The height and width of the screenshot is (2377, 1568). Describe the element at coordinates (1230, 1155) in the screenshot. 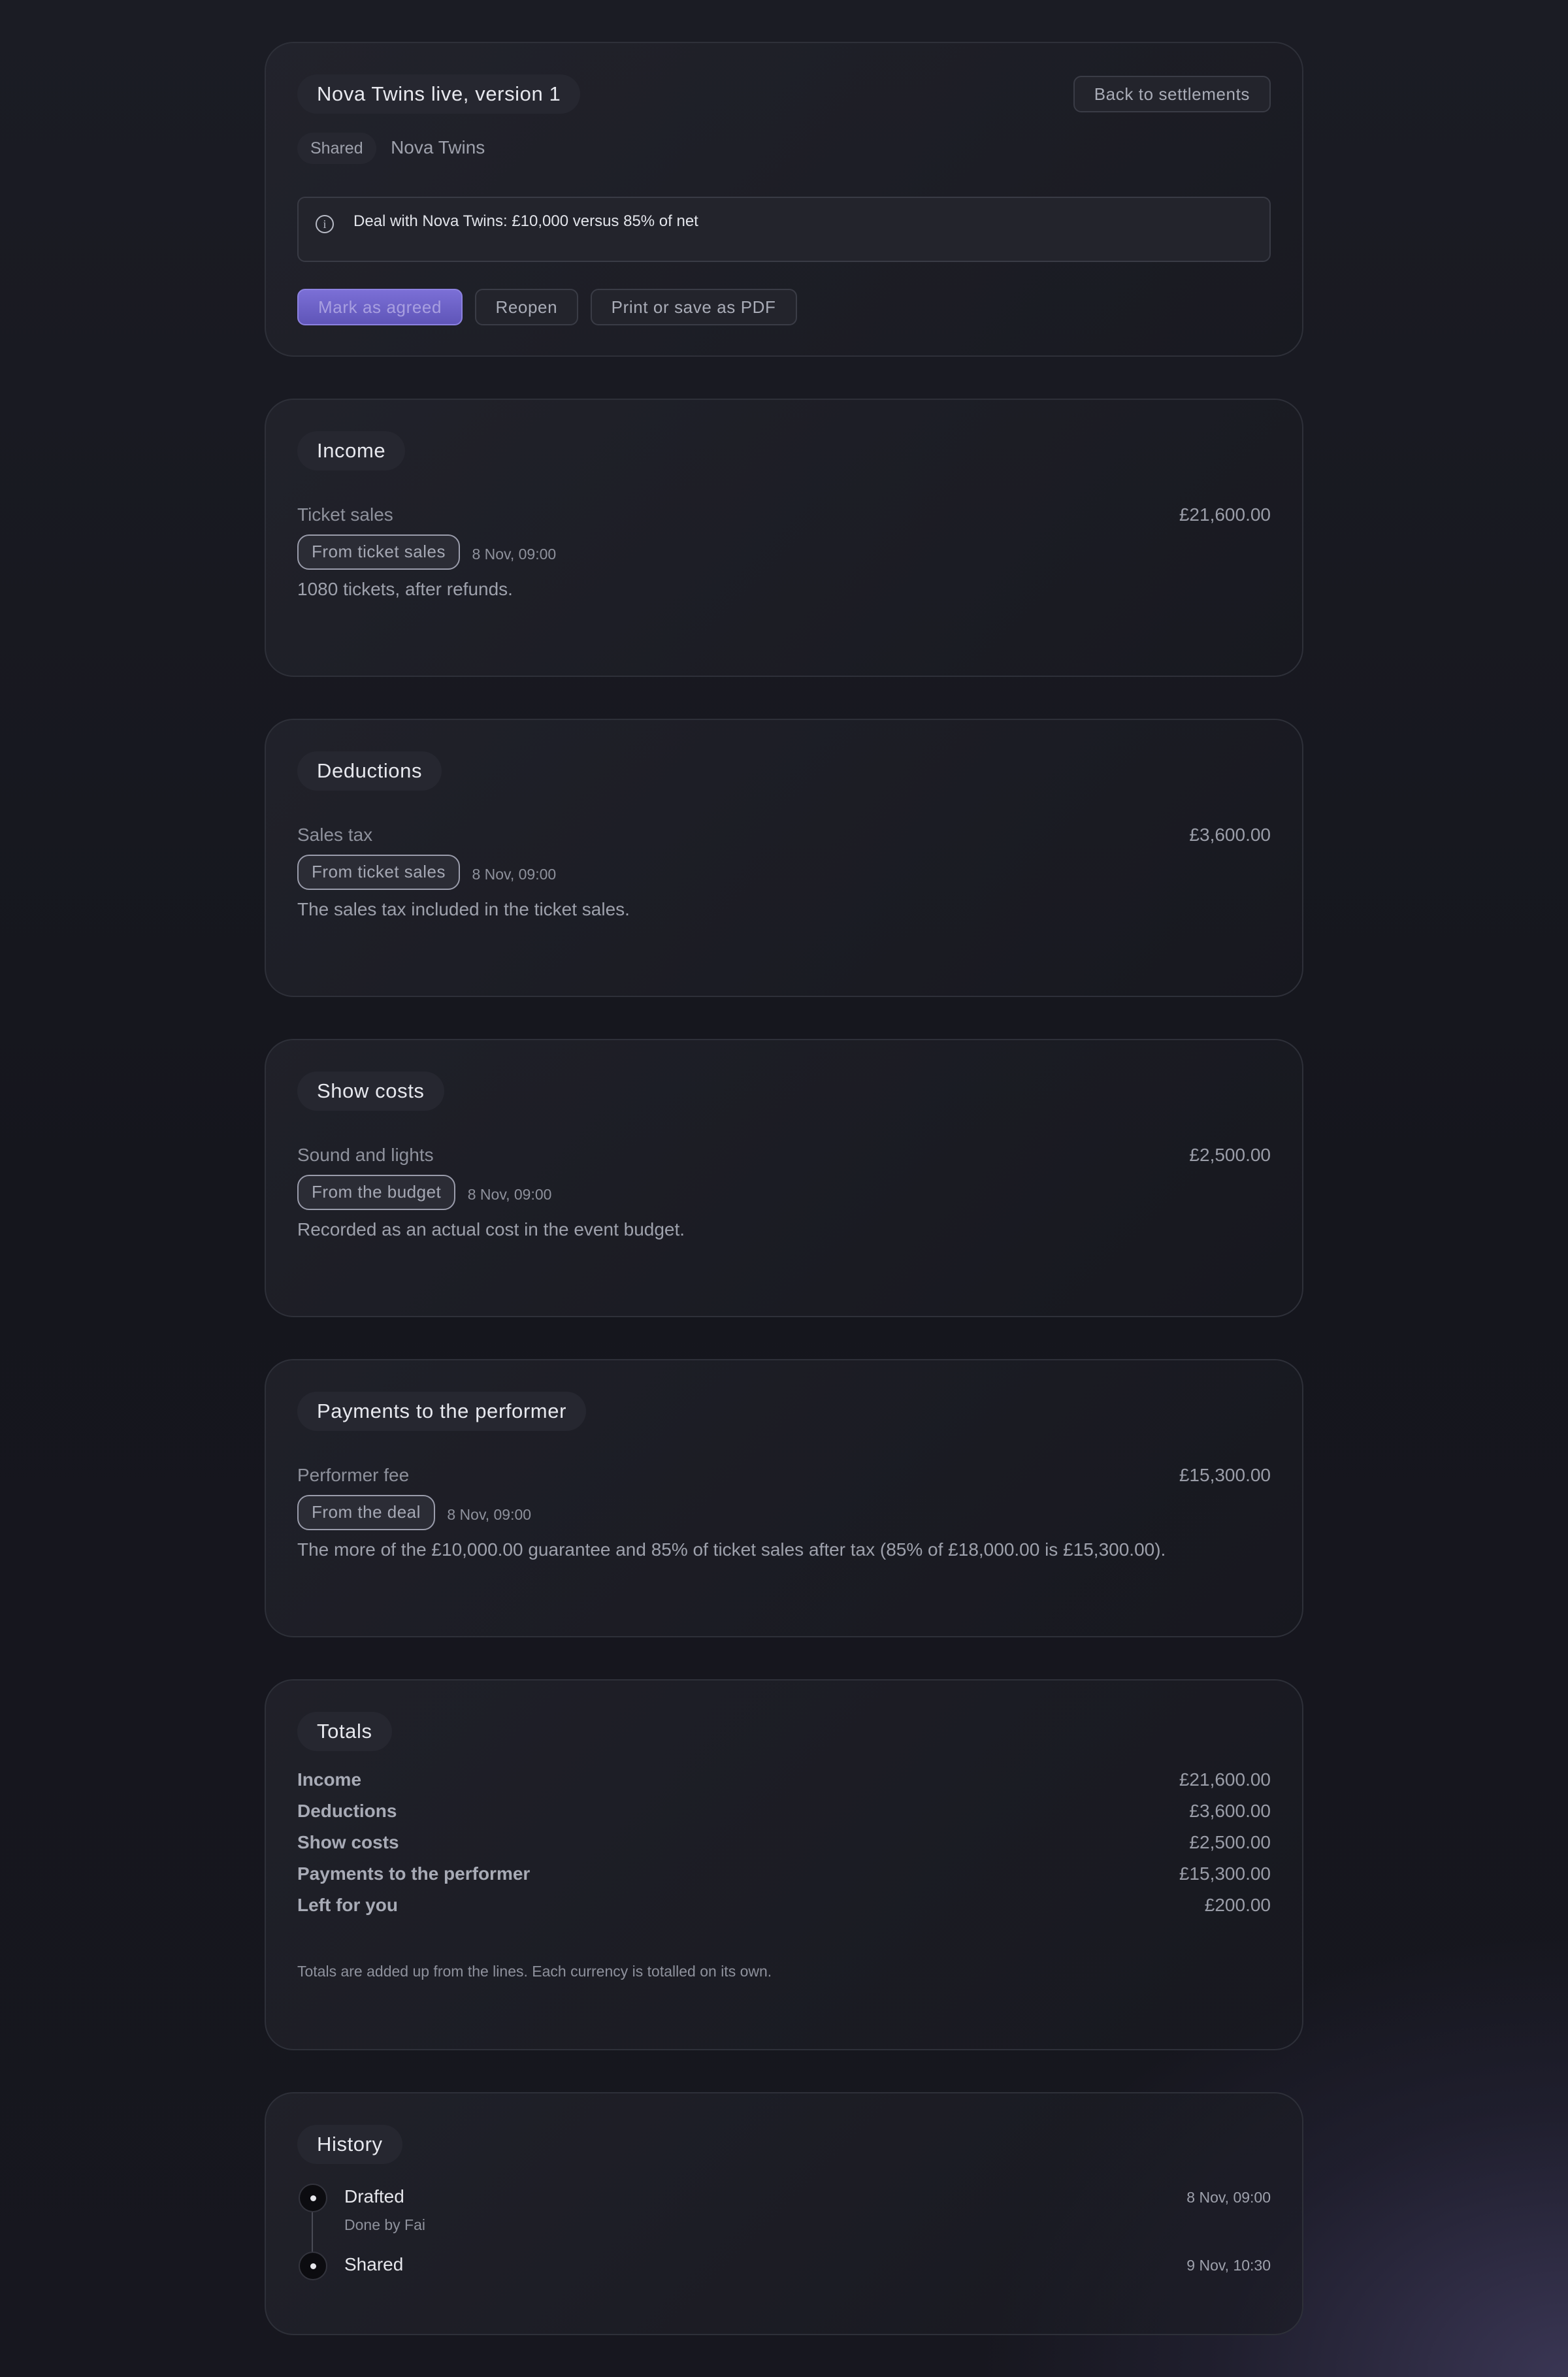

I see `line-amount: £2,500.00` at that location.